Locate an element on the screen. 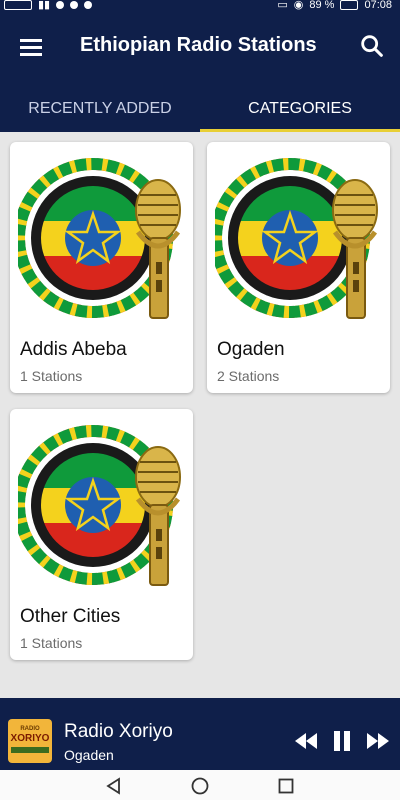  tab-label: CATEGORIES is located at coordinates (300, 108).